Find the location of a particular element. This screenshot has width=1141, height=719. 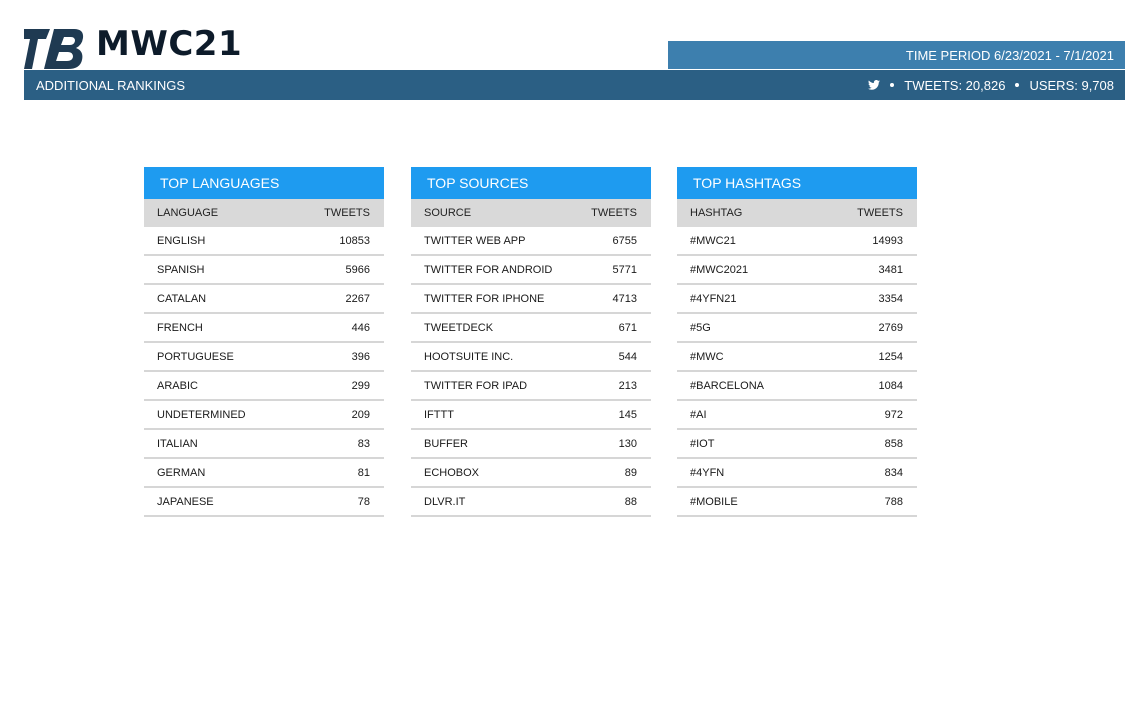

event-title: MWC21 is located at coordinates (169, 44).